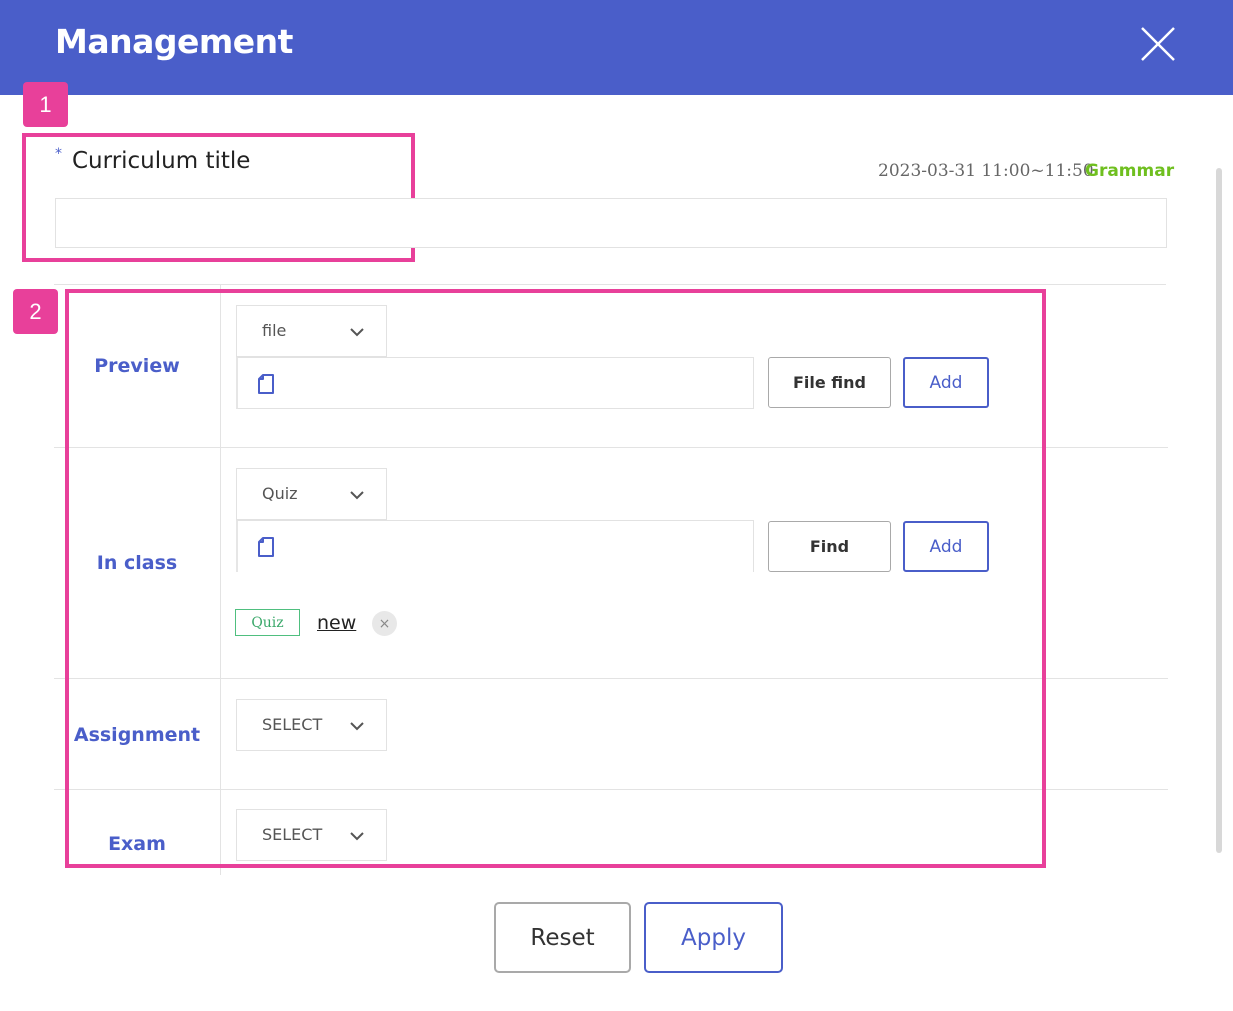  Describe the element at coordinates (161, 161) in the screenshot. I see `curriculum-title-label: Curriculum title` at that location.